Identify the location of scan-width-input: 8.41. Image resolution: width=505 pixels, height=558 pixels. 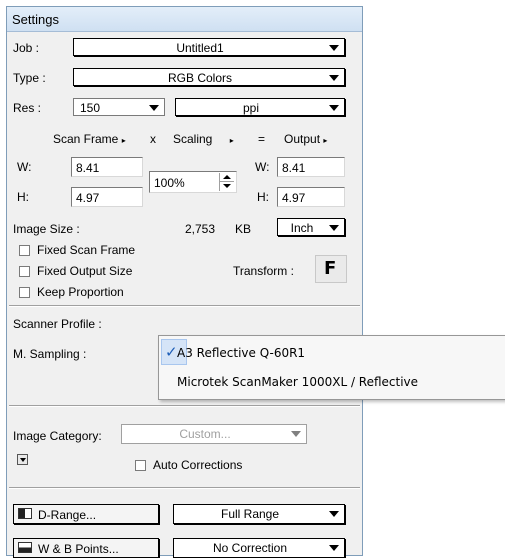
(107, 167).